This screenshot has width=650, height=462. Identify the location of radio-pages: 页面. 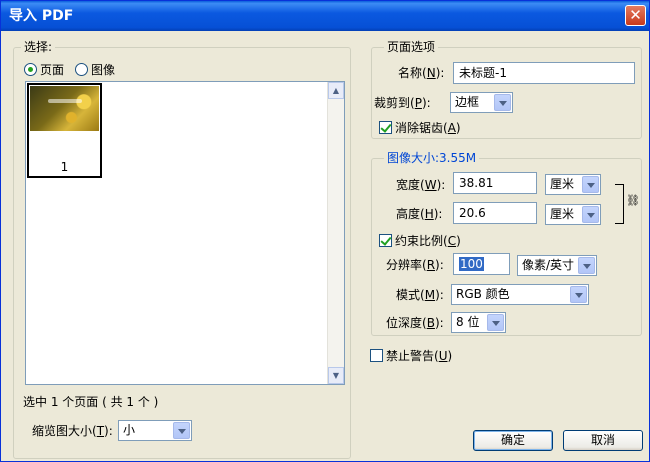
(44, 69).